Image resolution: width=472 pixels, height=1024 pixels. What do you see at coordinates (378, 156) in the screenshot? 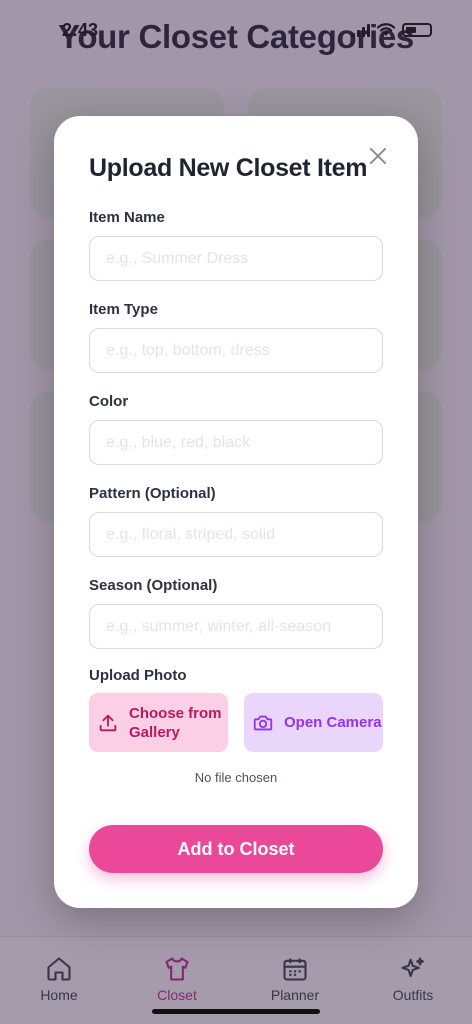
I see `close-icon` at bounding box center [378, 156].